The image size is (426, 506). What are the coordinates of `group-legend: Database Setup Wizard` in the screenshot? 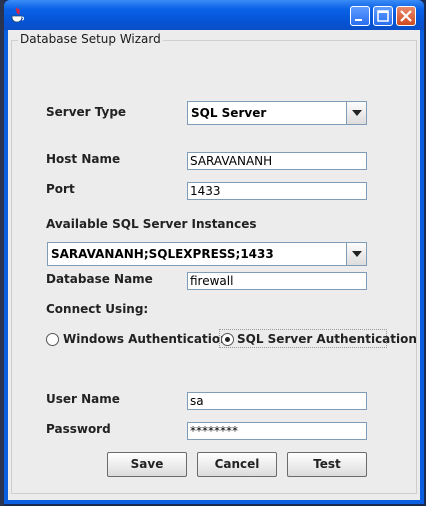 It's located at (90, 39).